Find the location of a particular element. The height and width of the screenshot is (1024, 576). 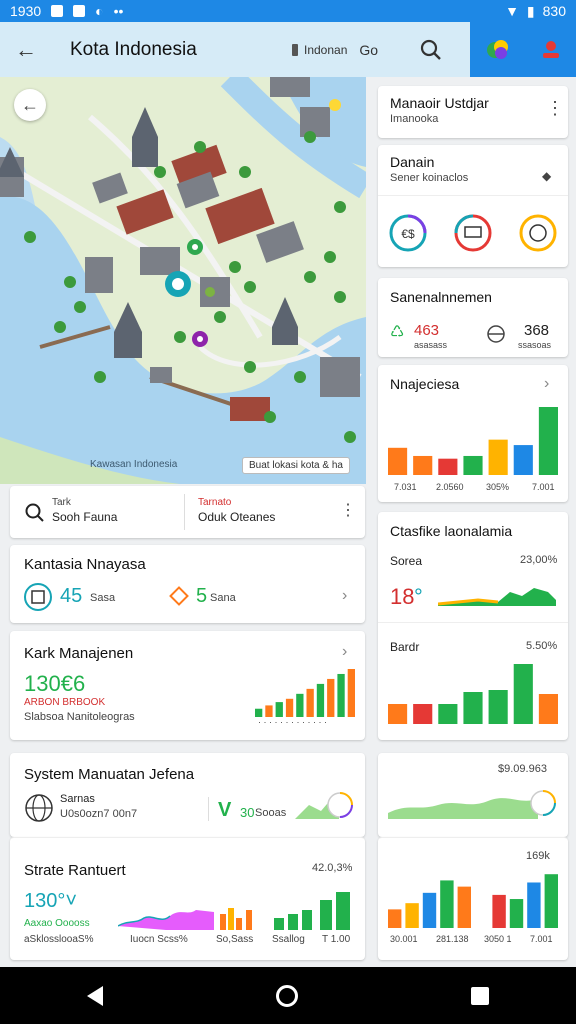

trend-card: $9.09.963 is located at coordinates (473, 795).